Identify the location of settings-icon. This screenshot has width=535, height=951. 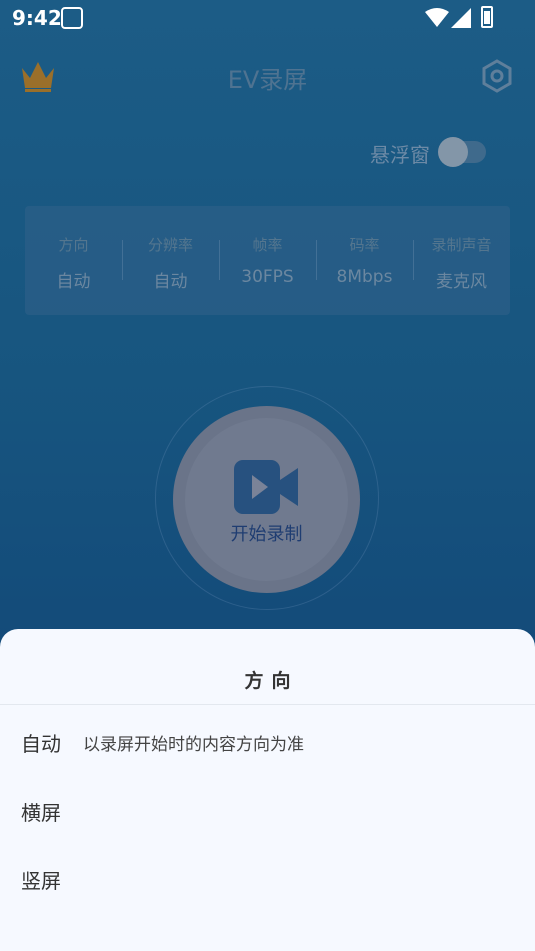
(497, 76).